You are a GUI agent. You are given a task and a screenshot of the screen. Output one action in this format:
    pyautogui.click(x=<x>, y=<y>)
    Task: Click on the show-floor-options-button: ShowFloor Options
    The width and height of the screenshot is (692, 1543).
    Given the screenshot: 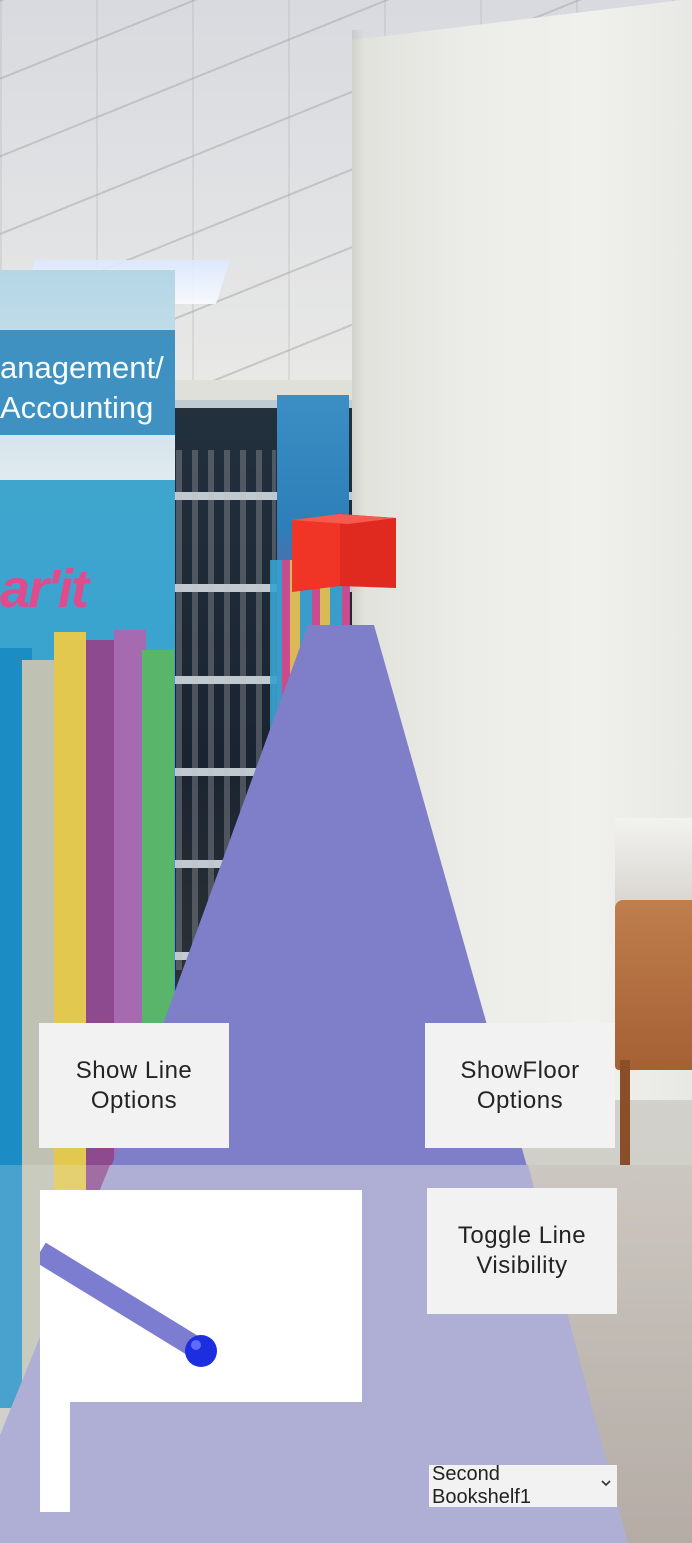 What is the action you would take?
    pyautogui.click(x=520, y=1085)
    